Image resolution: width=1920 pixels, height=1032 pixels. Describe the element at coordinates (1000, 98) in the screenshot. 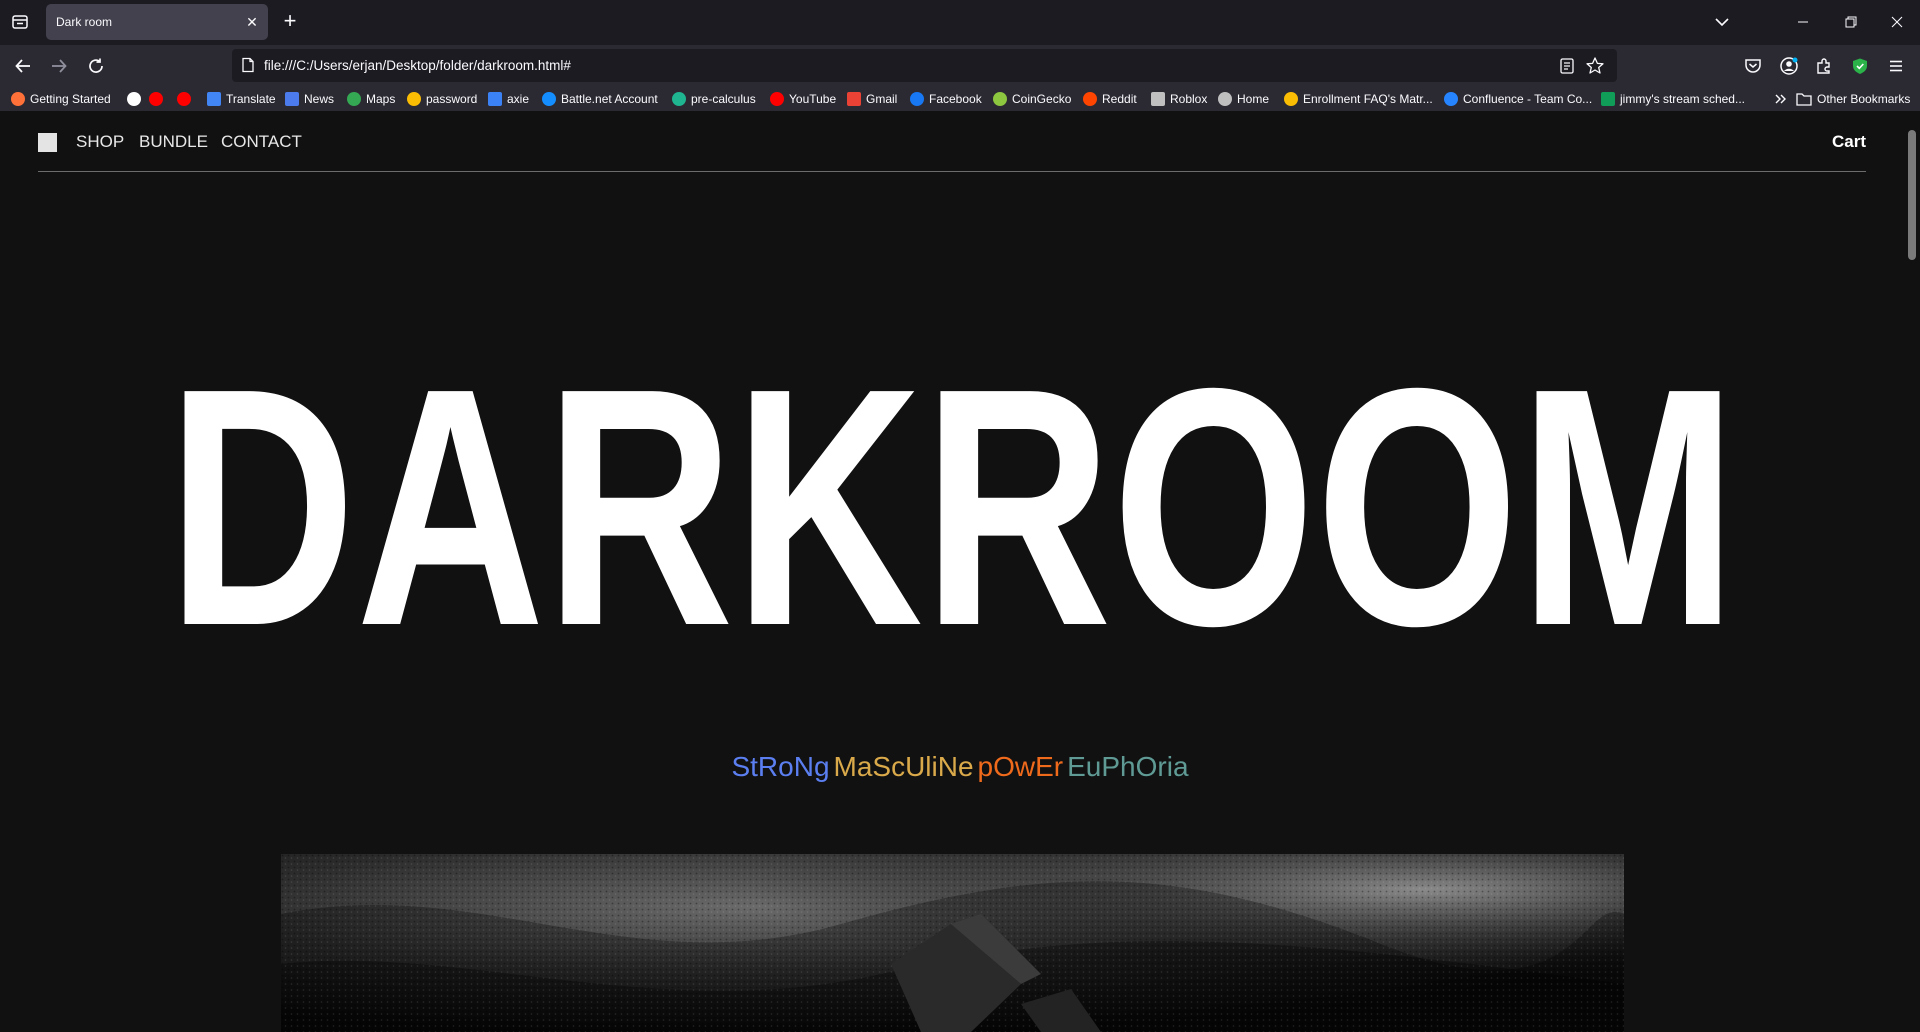

I see `coingecko-icon` at that location.